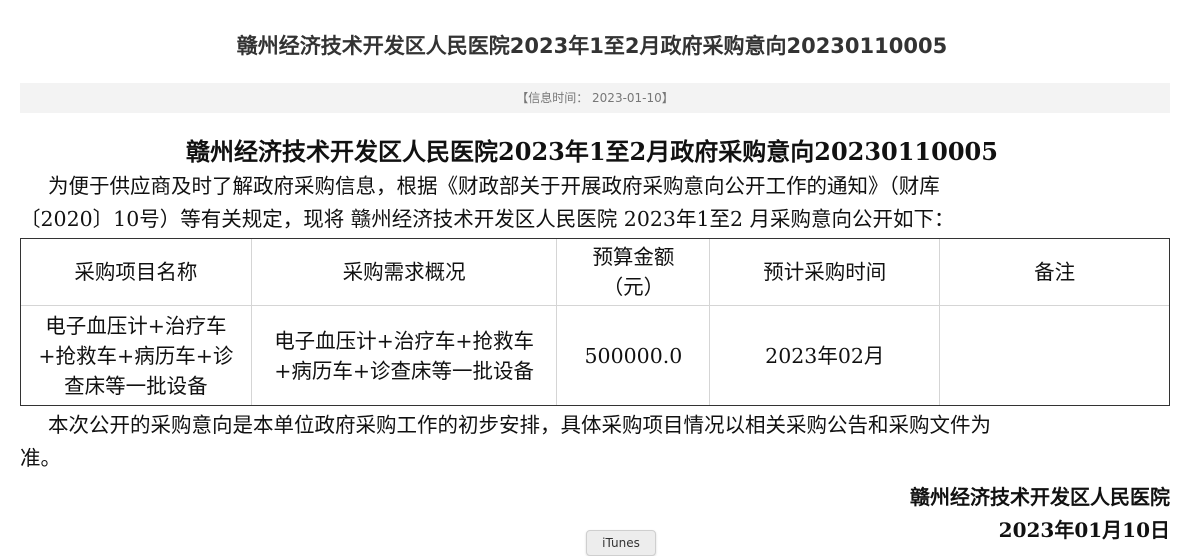 The width and height of the screenshot is (1184, 556). Describe the element at coordinates (136, 385) in the screenshot. I see `project-name-line-3: 查床等一批设备` at that location.